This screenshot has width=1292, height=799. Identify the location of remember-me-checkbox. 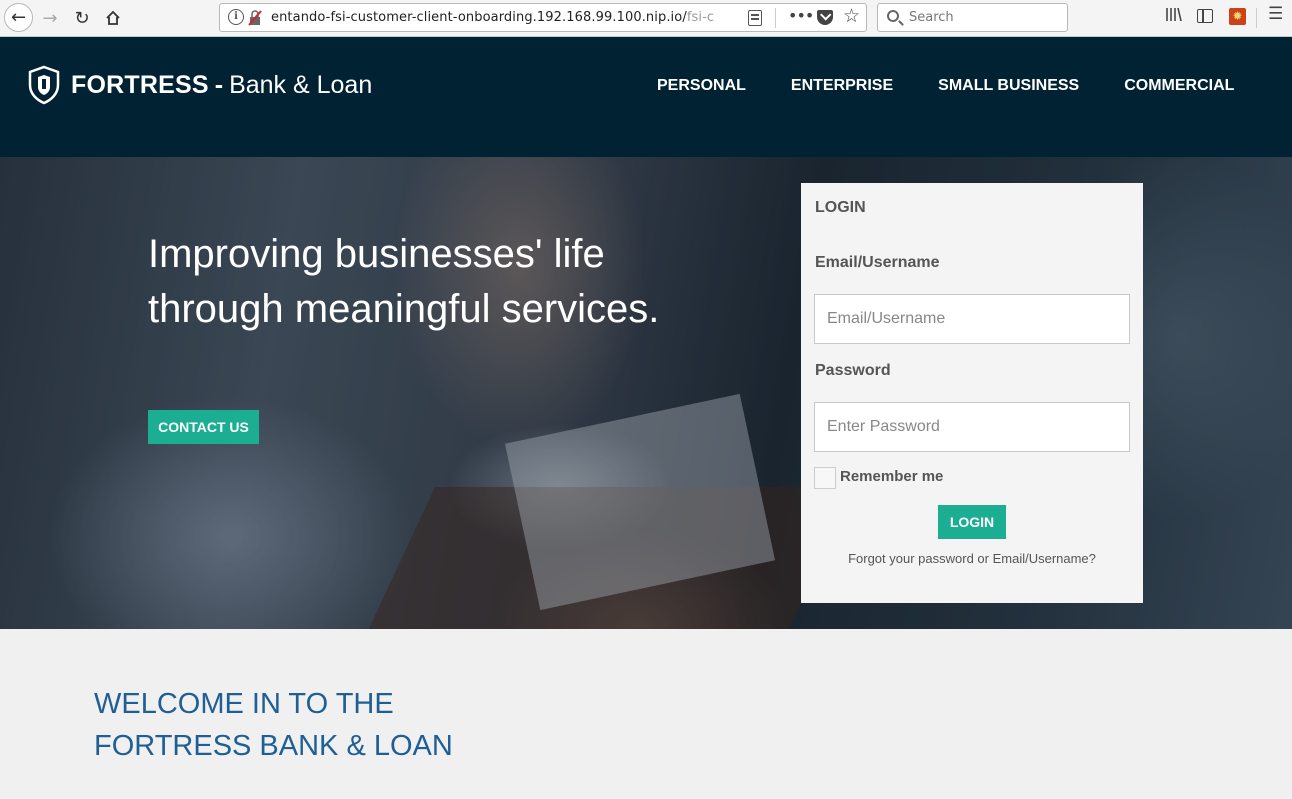
(825, 478).